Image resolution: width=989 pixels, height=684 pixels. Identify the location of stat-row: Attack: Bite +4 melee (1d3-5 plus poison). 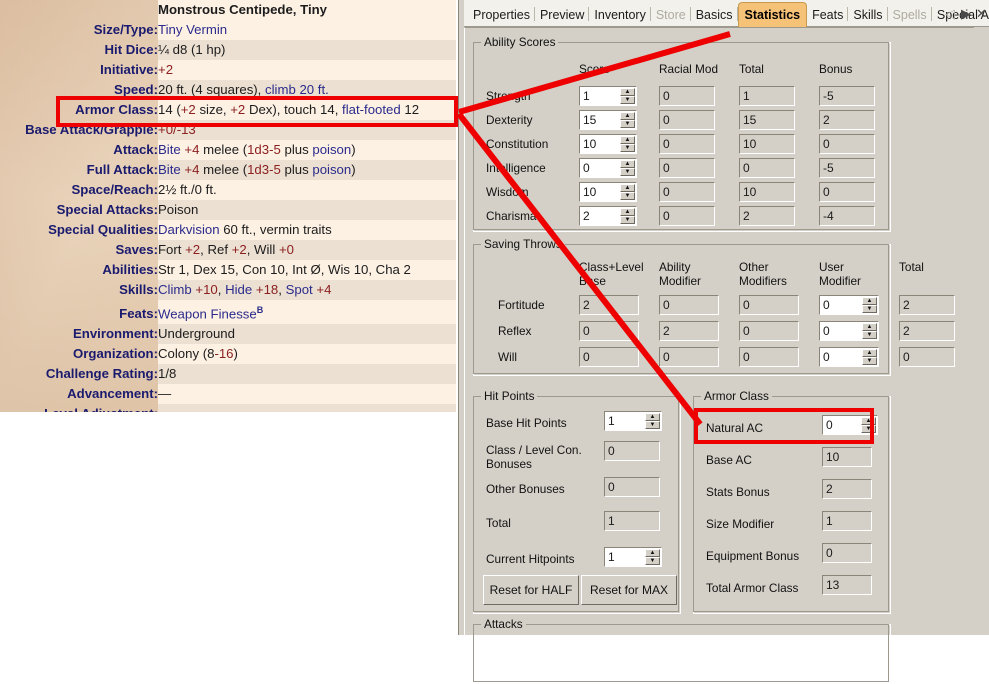
(228, 150).